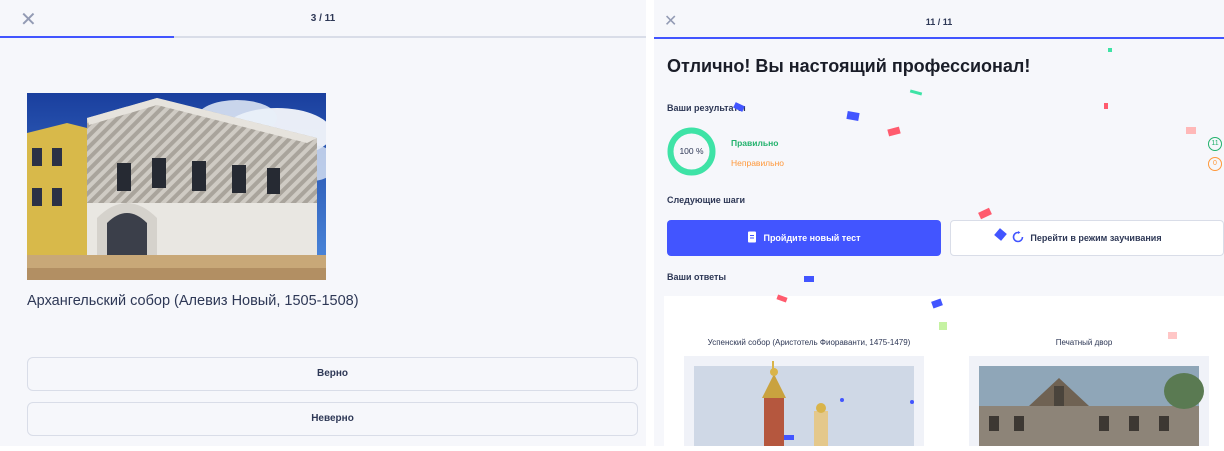 Image resolution: width=1224 pixels, height=451 pixels. What do you see at coordinates (752, 238) in the screenshot?
I see `document-icon` at bounding box center [752, 238].